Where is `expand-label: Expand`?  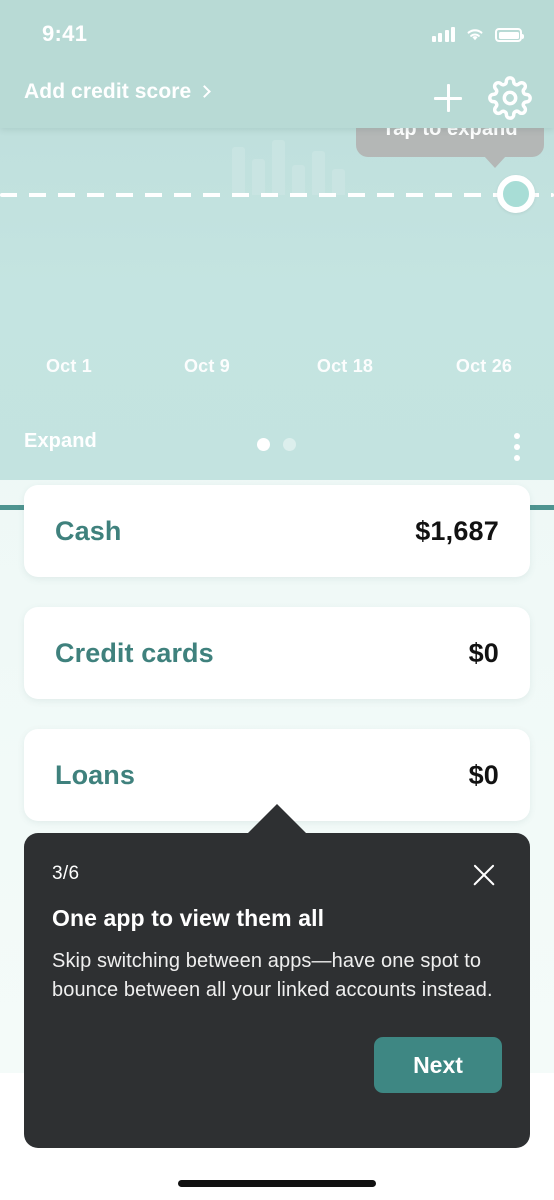
expand-label: Expand is located at coordinates (60, 441).